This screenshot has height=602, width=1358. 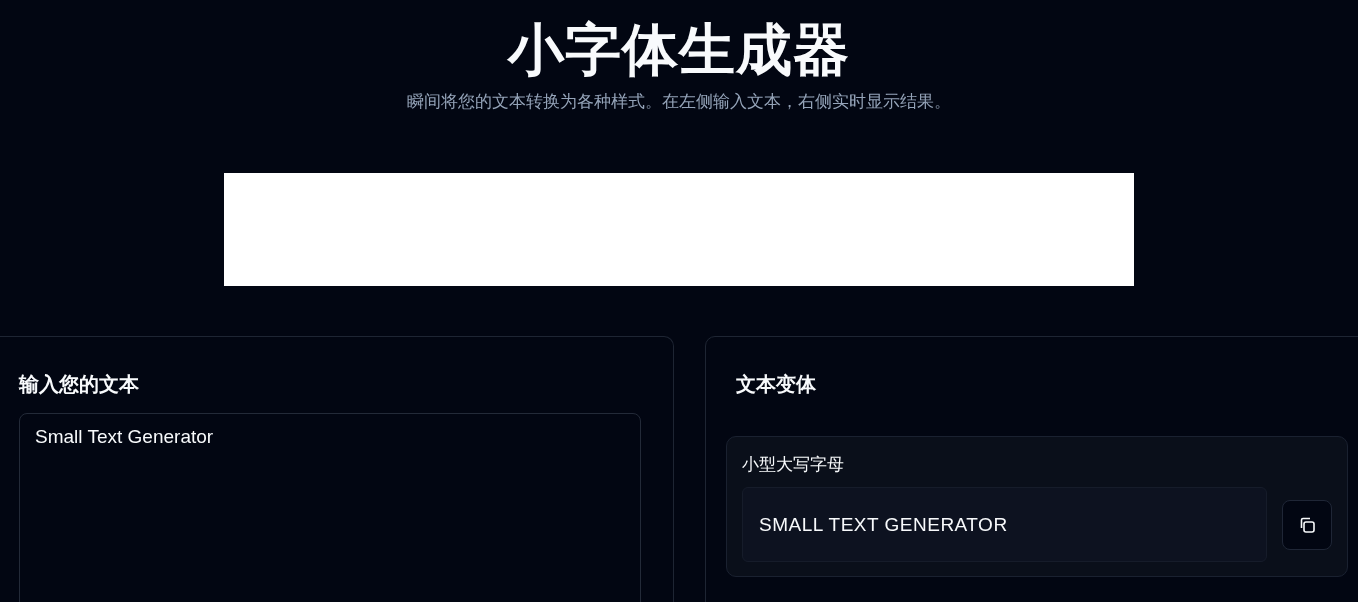 I want to click on panel-title: 文本变体, so click(x=776, y=384).